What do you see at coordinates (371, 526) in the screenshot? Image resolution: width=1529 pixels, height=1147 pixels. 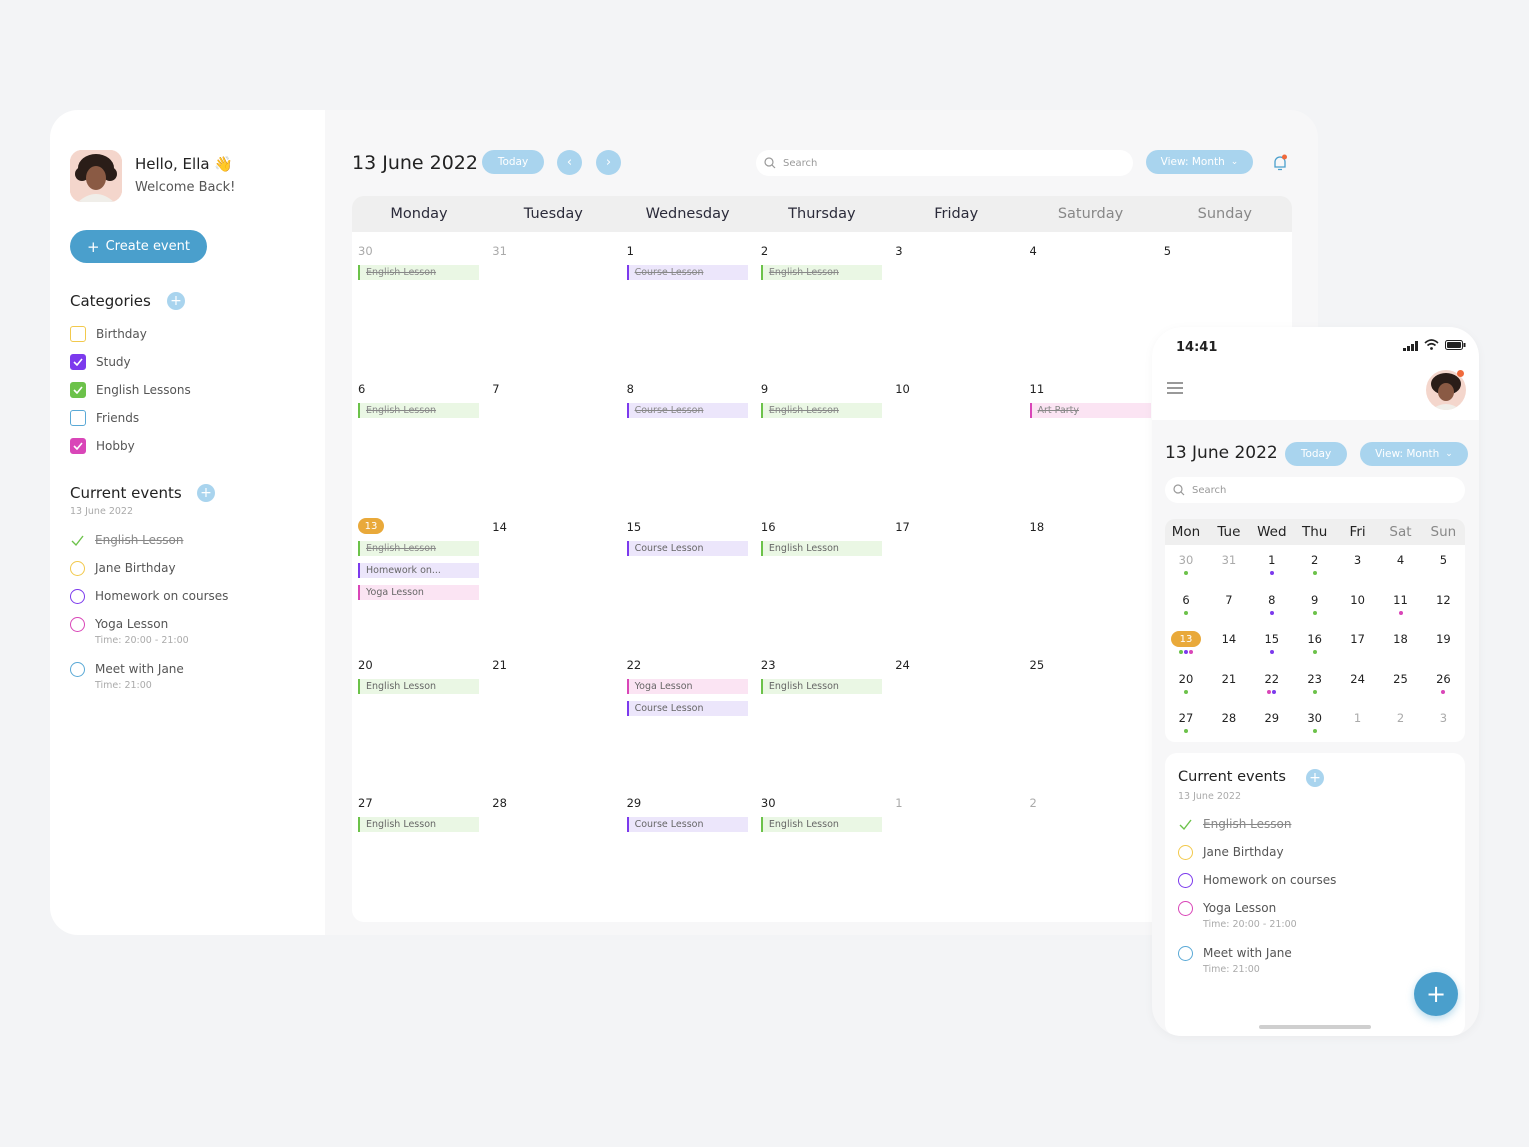 I see `today-badge: 13` at bounding box center [371, 526].